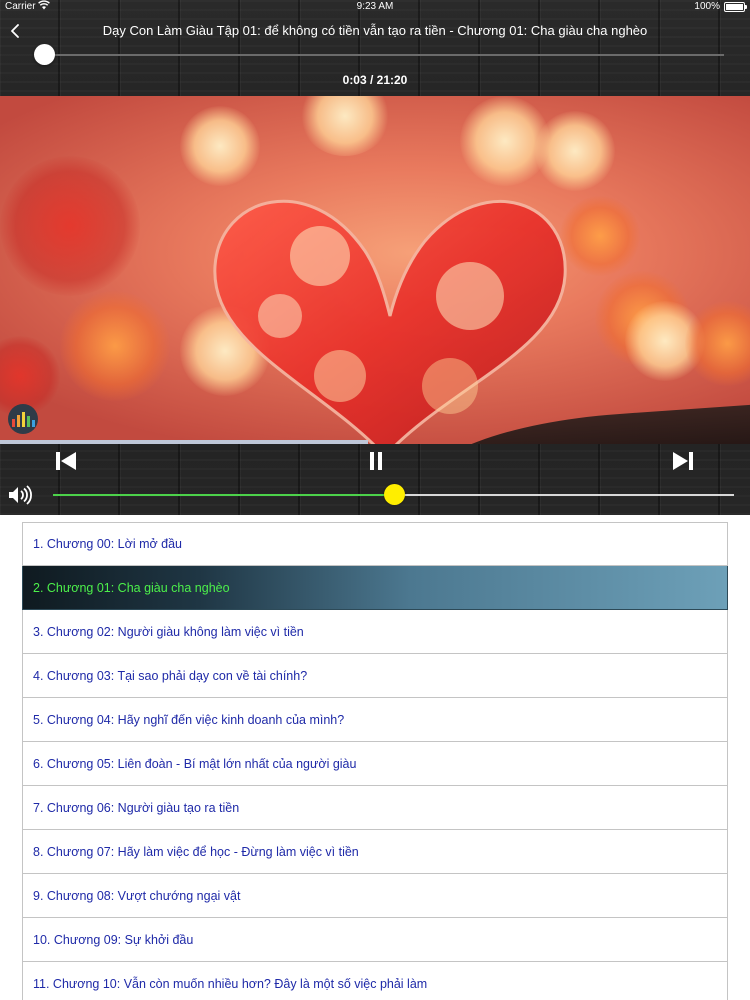 The height and width of the screenshot is (1000, 750). Describe the element at coordinates (23, 419) in the screenshot. I see `equalizer-icon` at that location.